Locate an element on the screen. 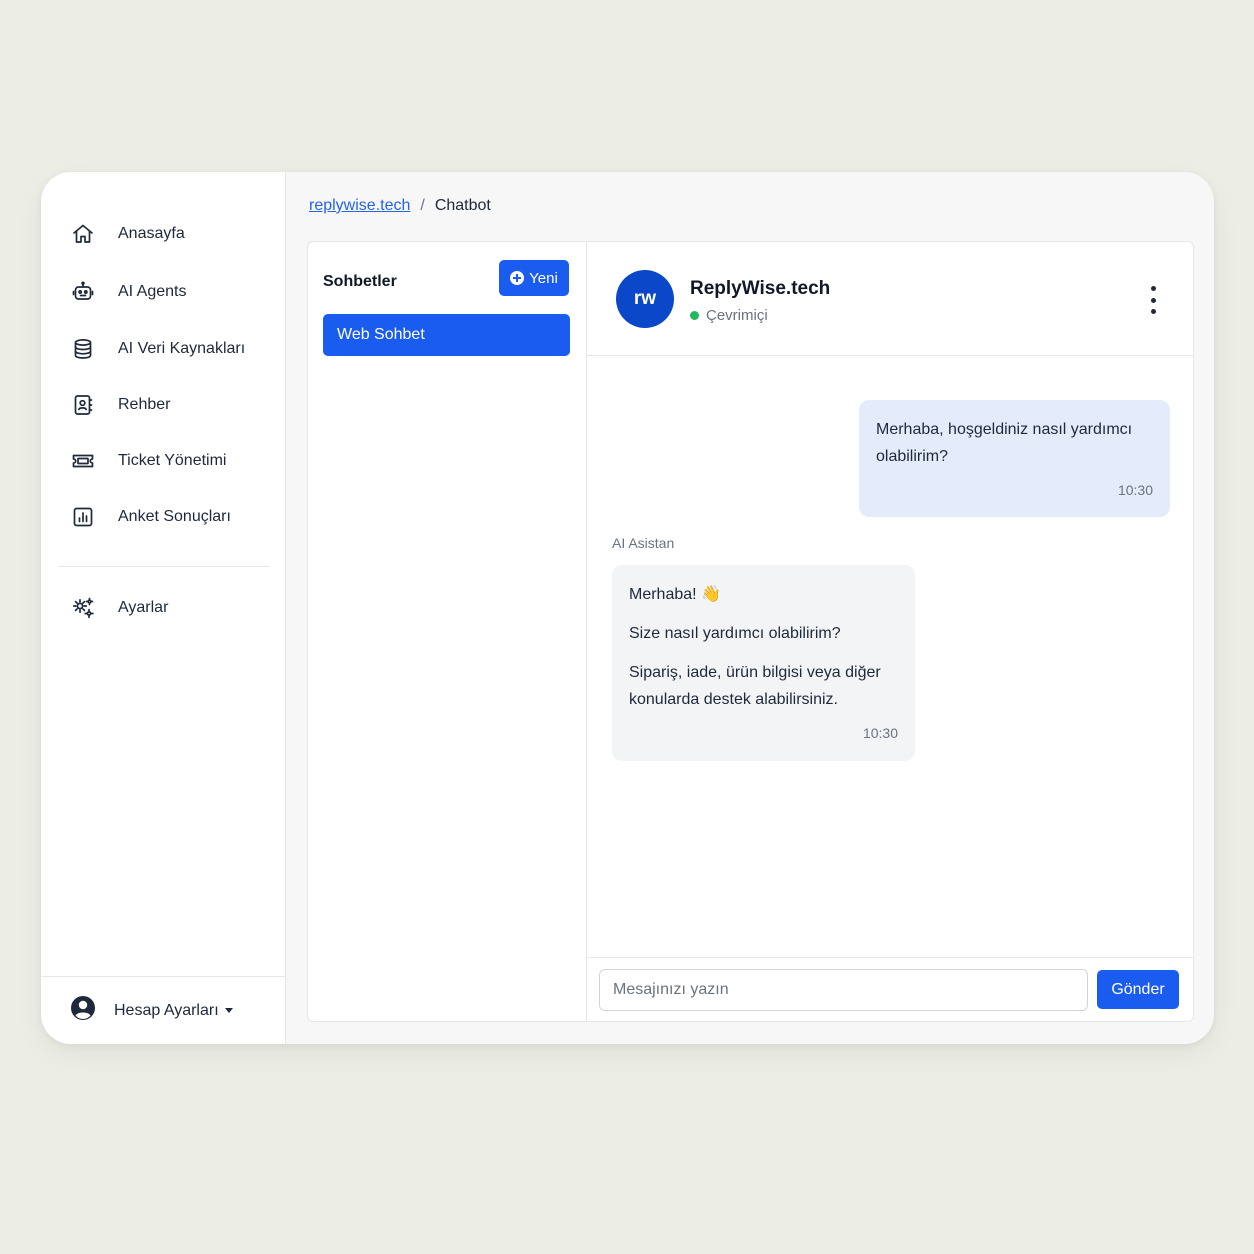  user-circle-icon is located at coordinates (83, 1010).